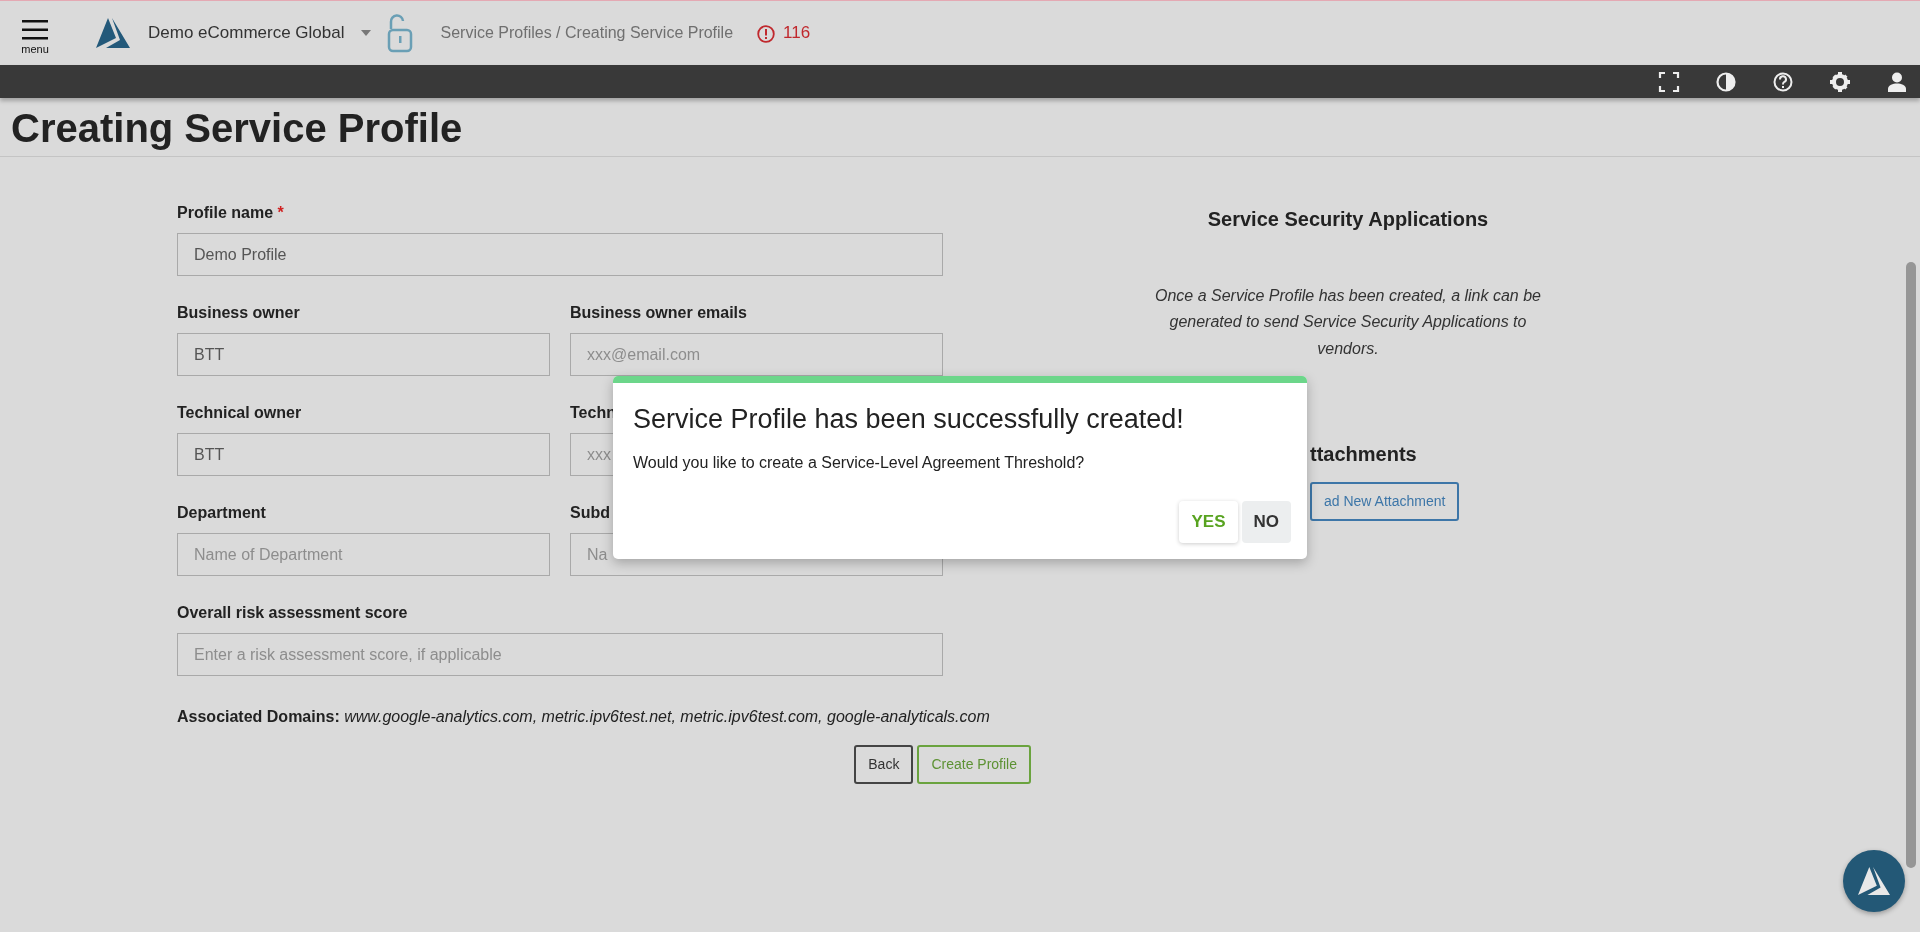 This screenshot has width=1920, height=932. Describe the element at coordinates (859, 463) in the screenshot. I see `dialog-message: Would you like to create a Service-Level Agreement Threshold?` at that location.